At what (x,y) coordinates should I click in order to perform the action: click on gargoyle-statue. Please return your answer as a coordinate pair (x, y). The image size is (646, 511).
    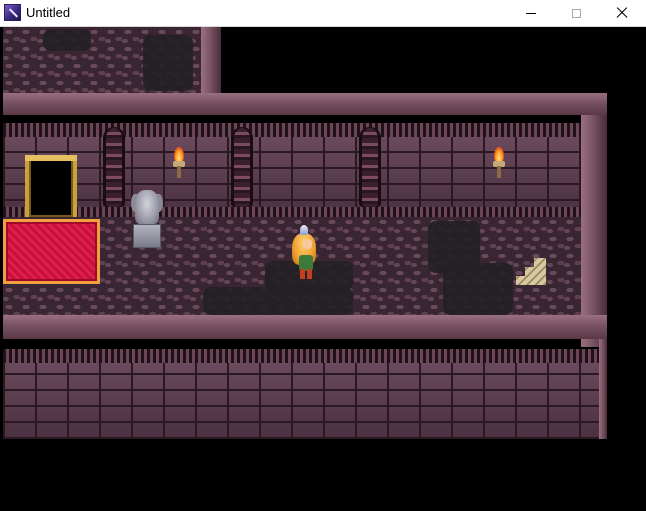
    Looking at the image, I should click on (147, 222).